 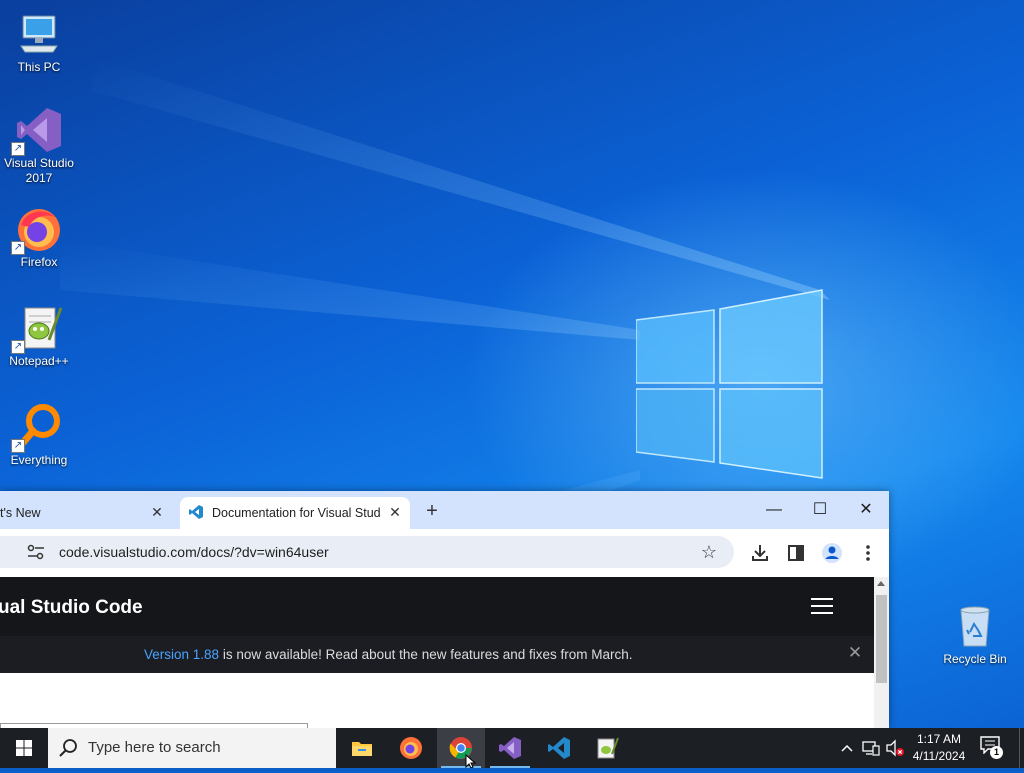 I want to click on new-tab-button: +, so click(x=432, y=512).